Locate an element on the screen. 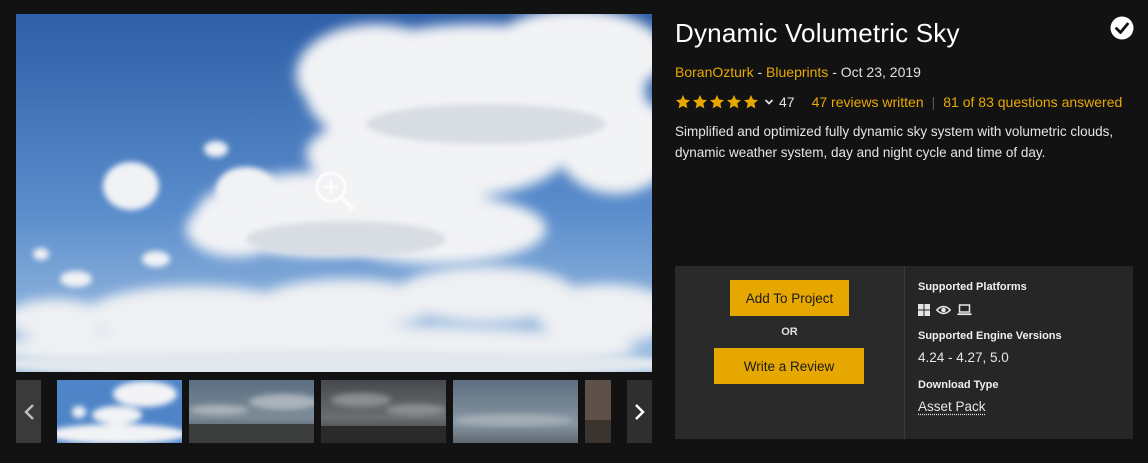 The image size is (1148, 463). platform-icons is located at coordinates (948, 310).